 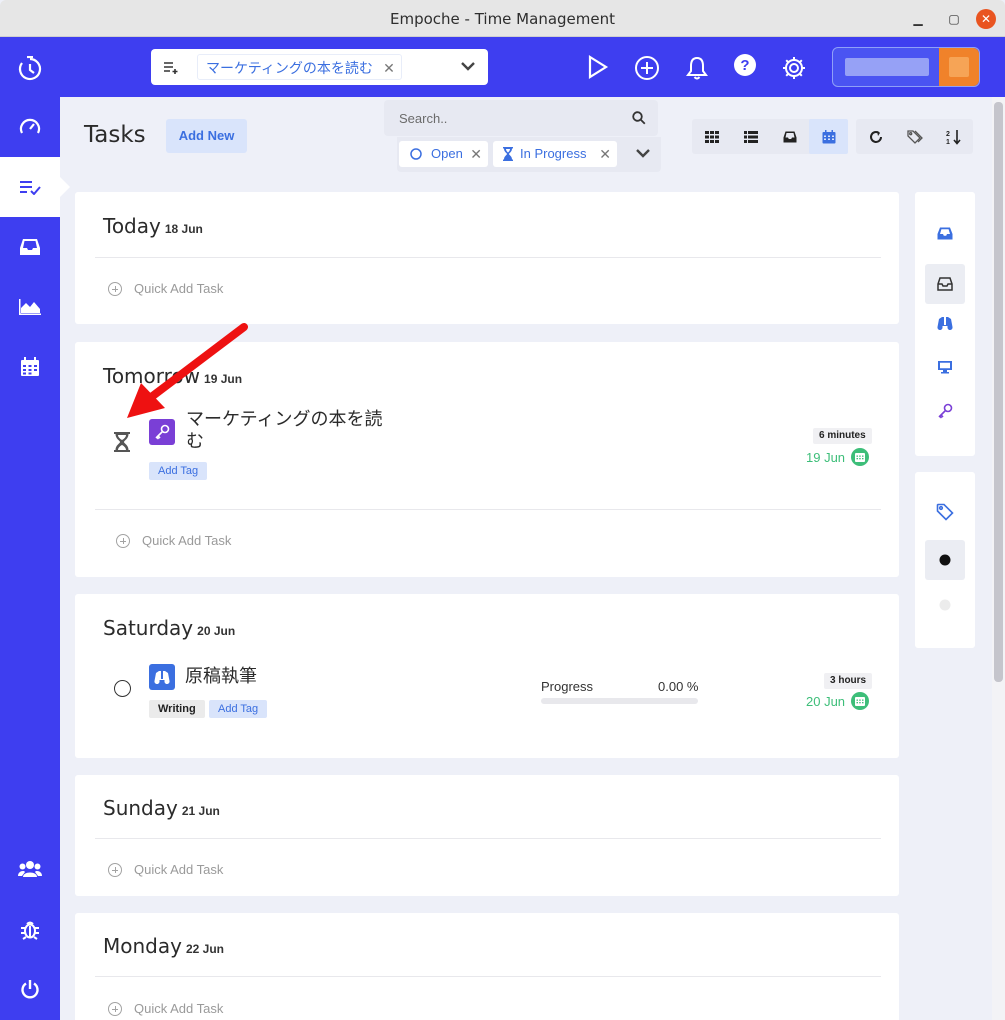 I want to click on sidebar-item-dashboard, so click(x=30, y=127).